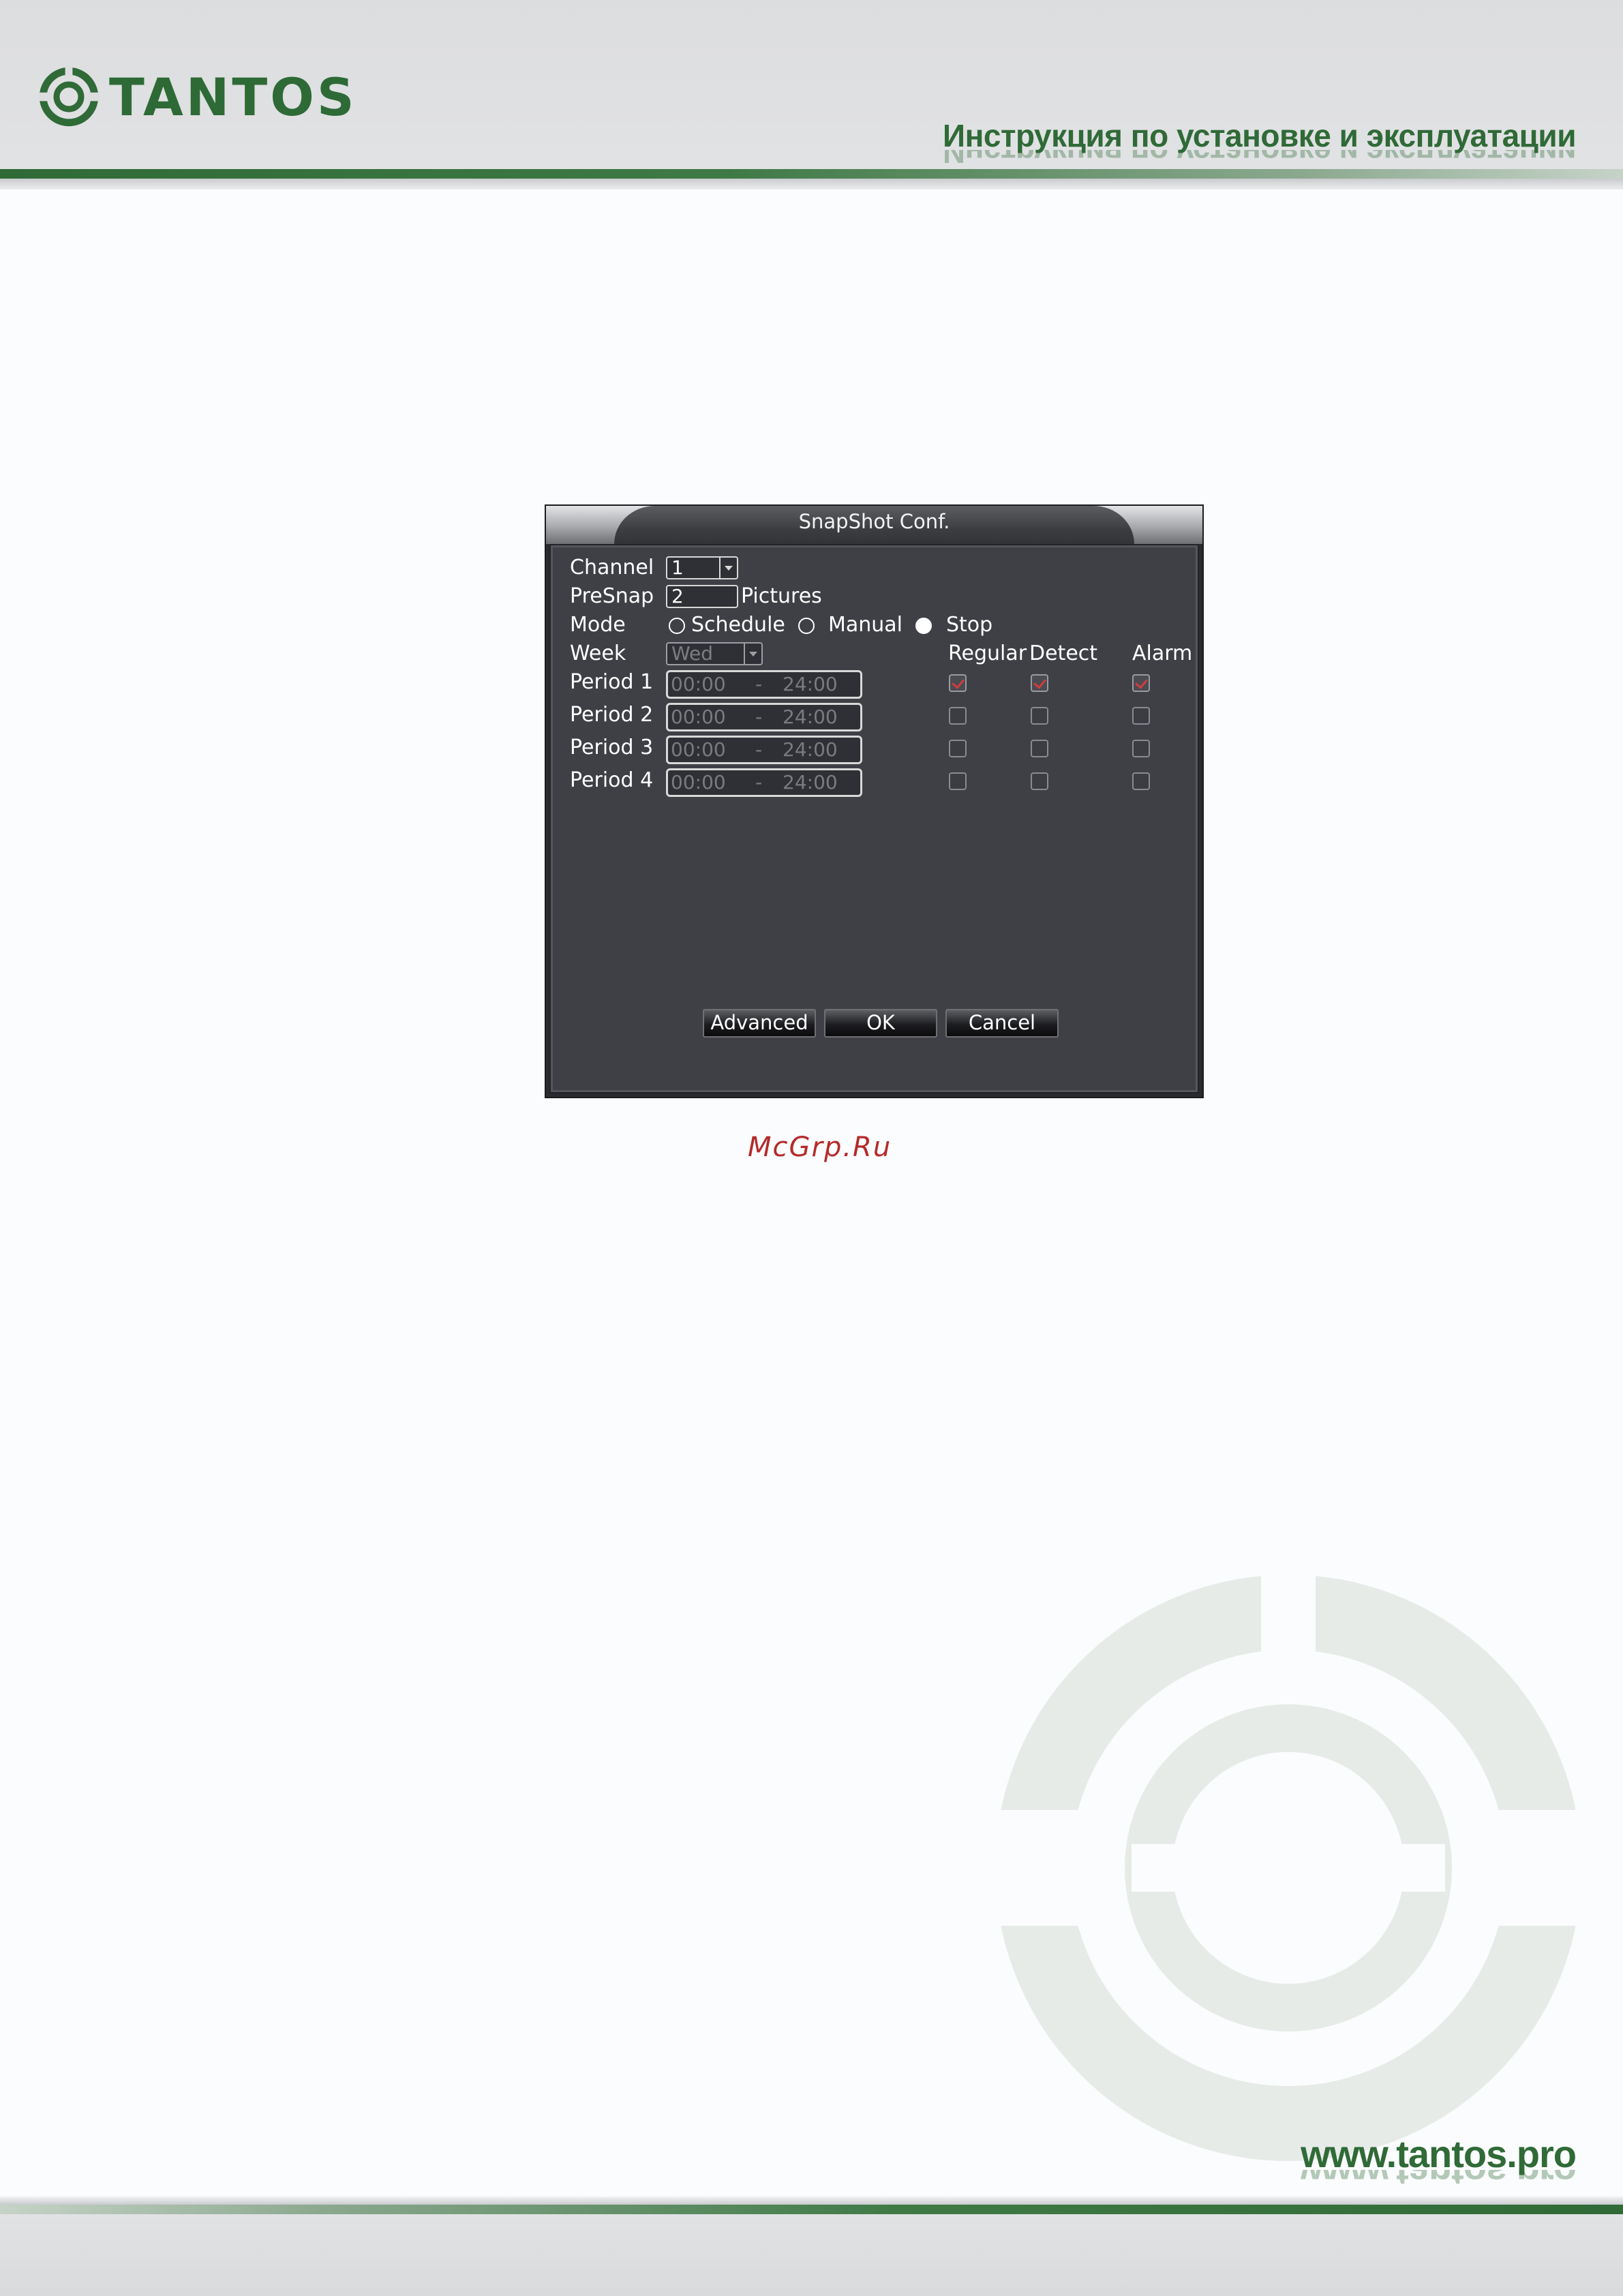 Image resolution: width=1623 pixels, height=2296 pixels. I want to click on brand-name: TANTOS, so click(233, 96).